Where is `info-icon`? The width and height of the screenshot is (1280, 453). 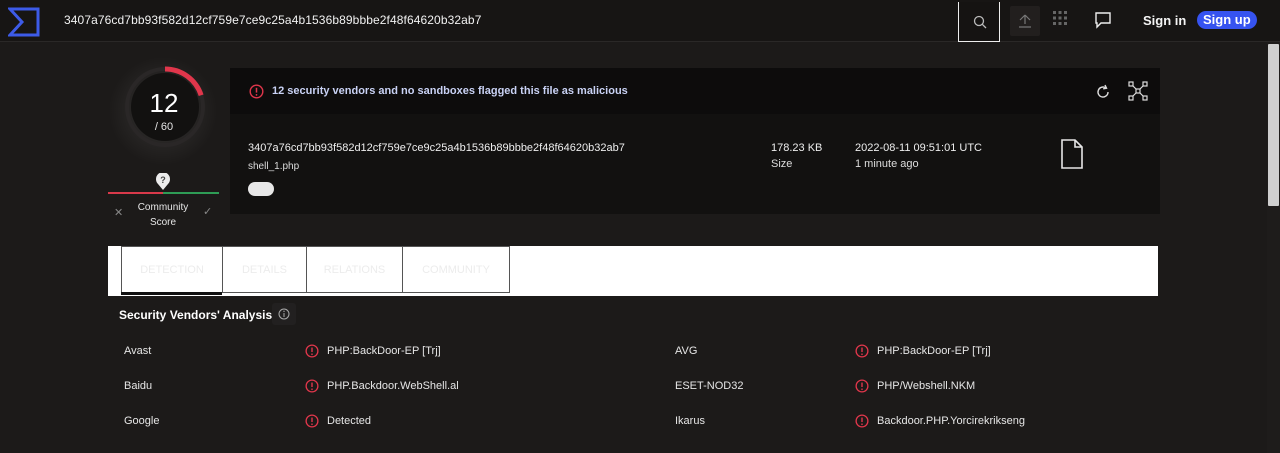 info-icon is located at coordinates (284, 314).